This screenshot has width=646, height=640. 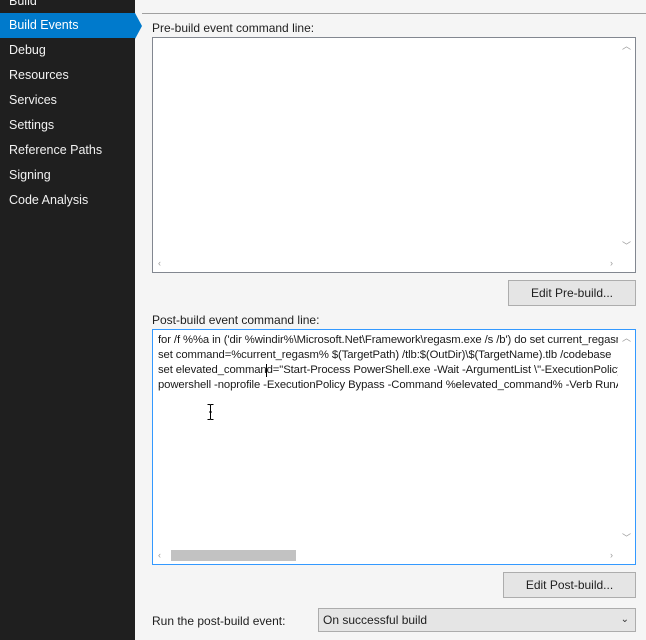 What do you see at coordinates (236, 320) in the screenshot?
I see `postbuild-label: Post-build event command line:` at bounding box center [236, 320].